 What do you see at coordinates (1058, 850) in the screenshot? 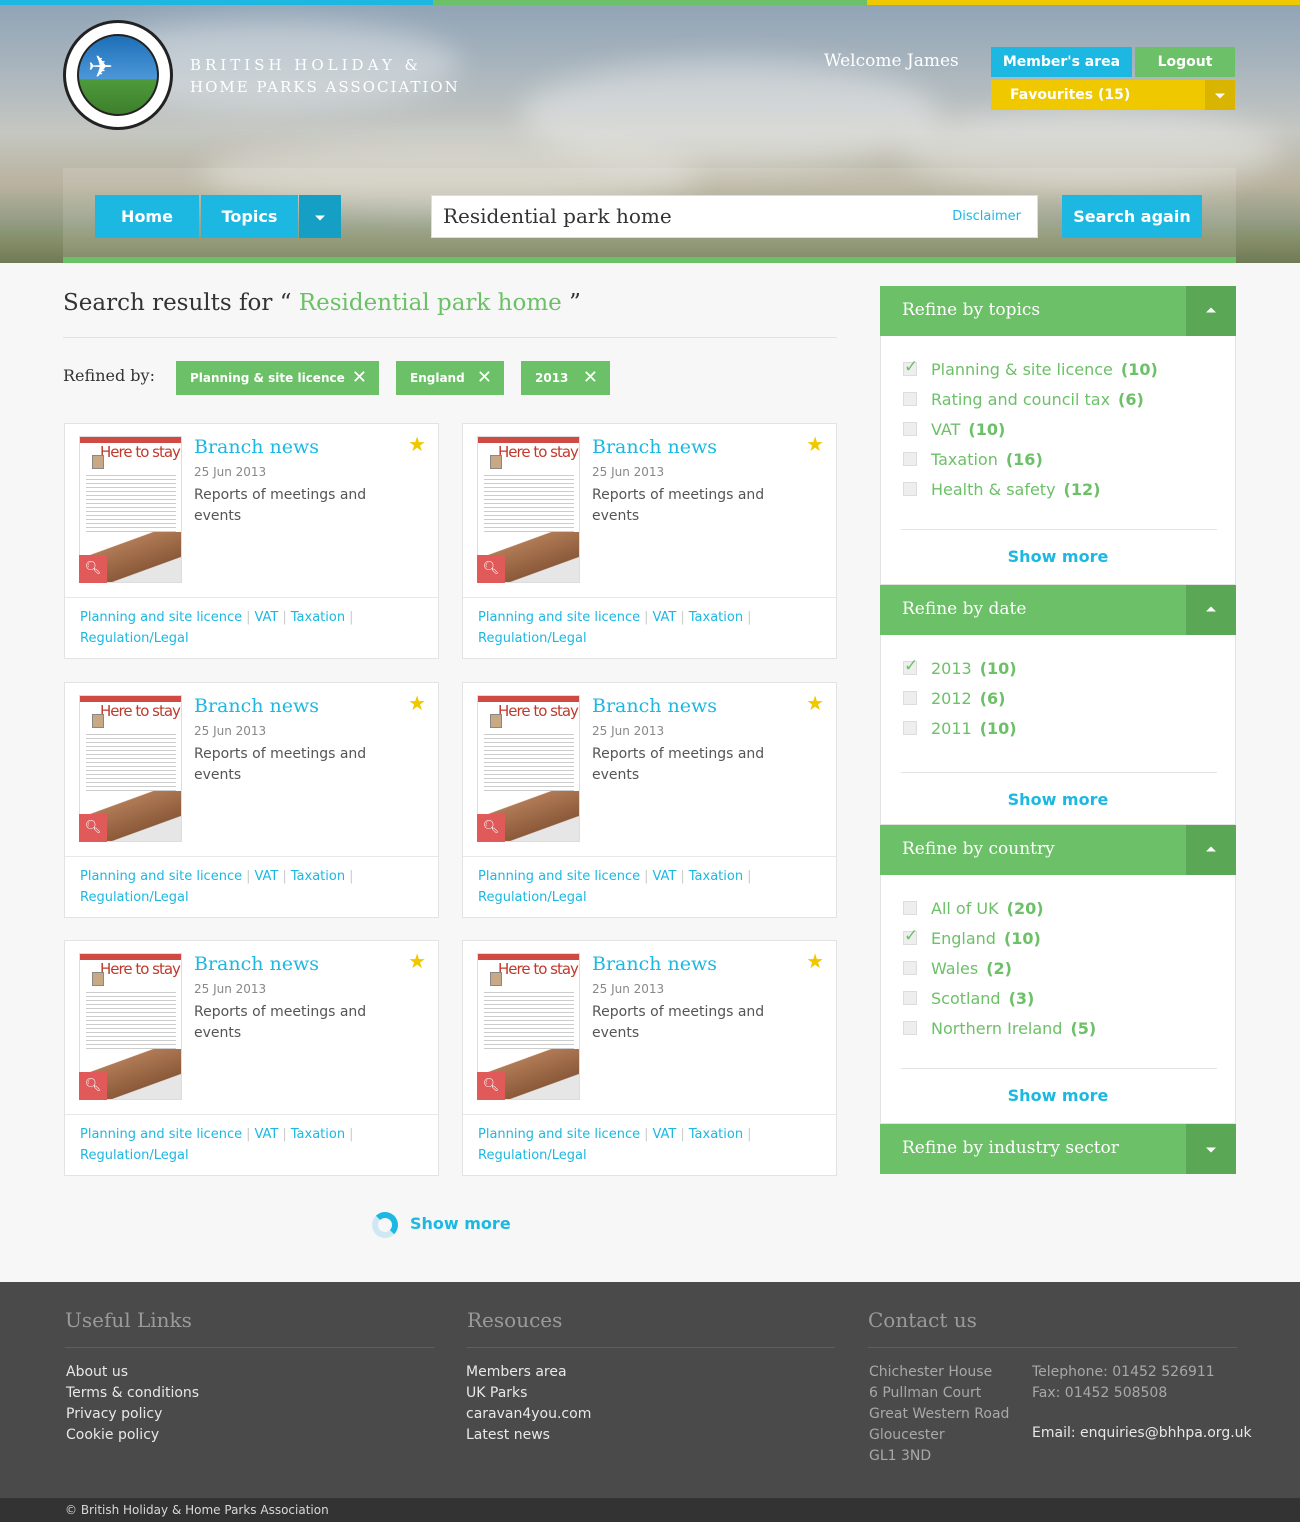
I see `refine-country-header: Refine by country` at bounding box center [1058, 850].